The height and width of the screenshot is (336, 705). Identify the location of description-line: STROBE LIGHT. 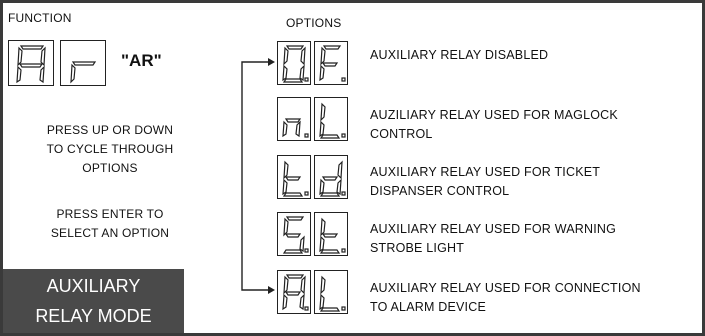
(417, 248).